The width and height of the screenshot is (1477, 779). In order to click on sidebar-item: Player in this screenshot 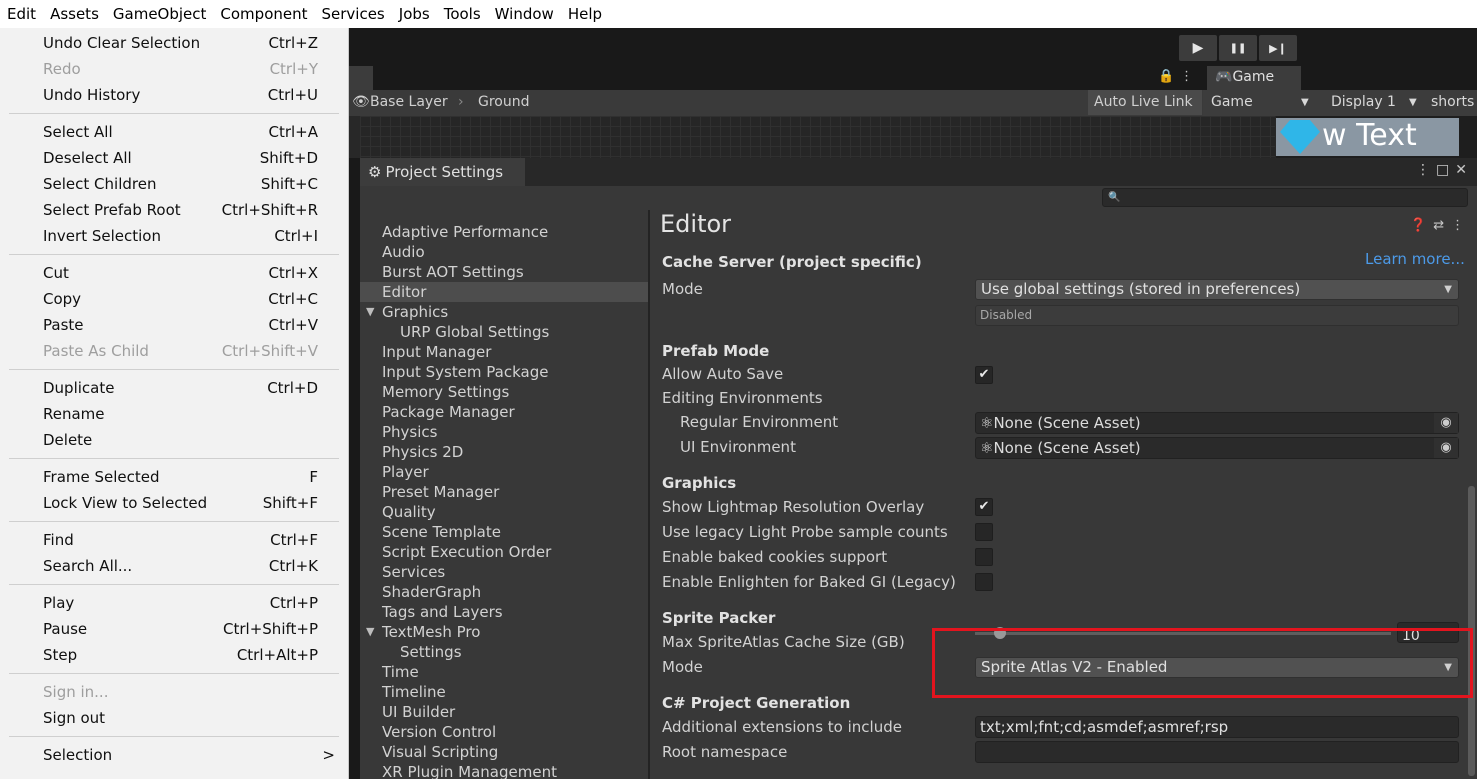, I will do `click(504, 472)`.